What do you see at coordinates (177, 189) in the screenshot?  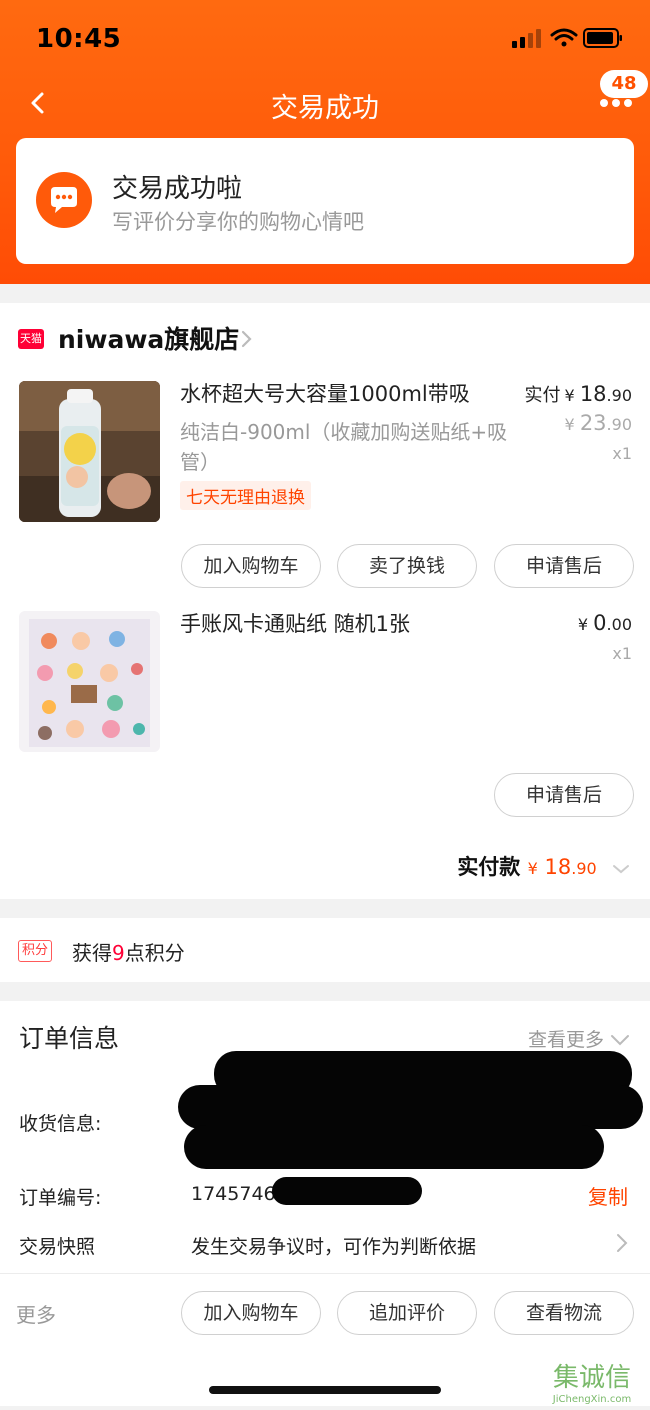 I see `success-title: 交易成功啦` at bounding box center [177, 189].